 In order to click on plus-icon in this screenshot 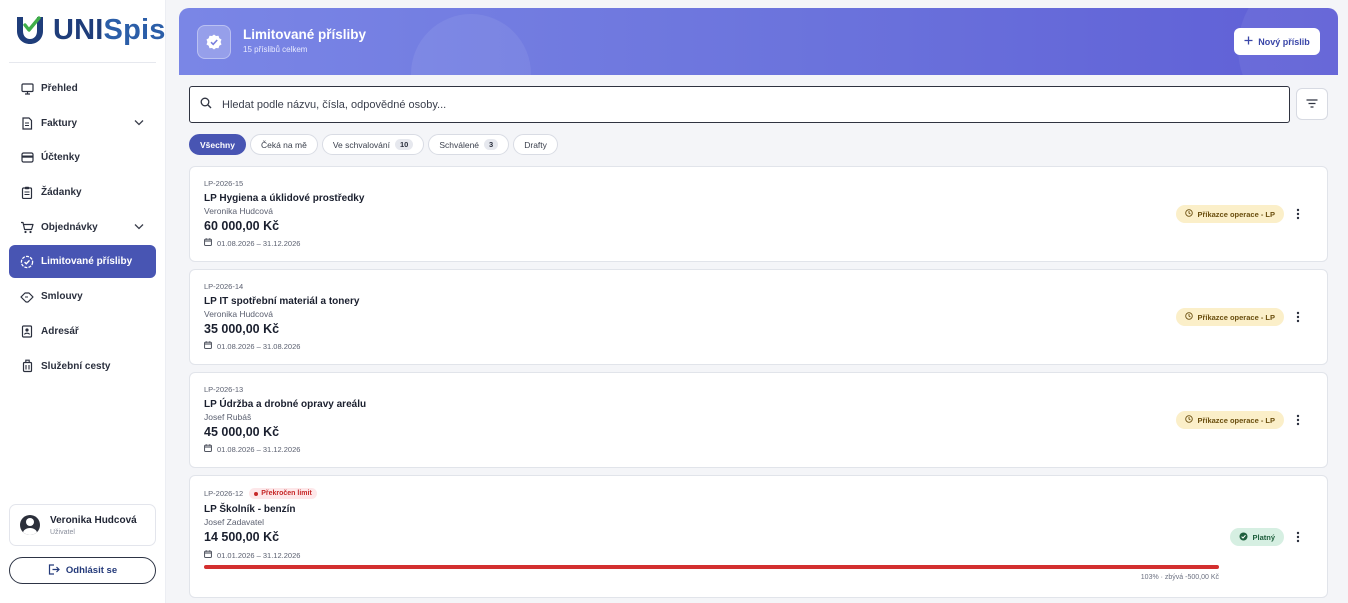, I will do `click(1248, 41)`.